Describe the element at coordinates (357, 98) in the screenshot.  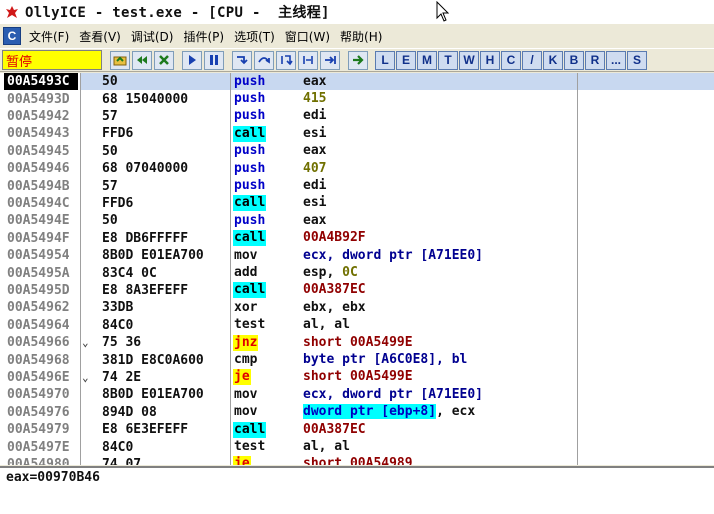
I see `disassembly-row: 00A5493D 68 15040000 push 415` at that location.